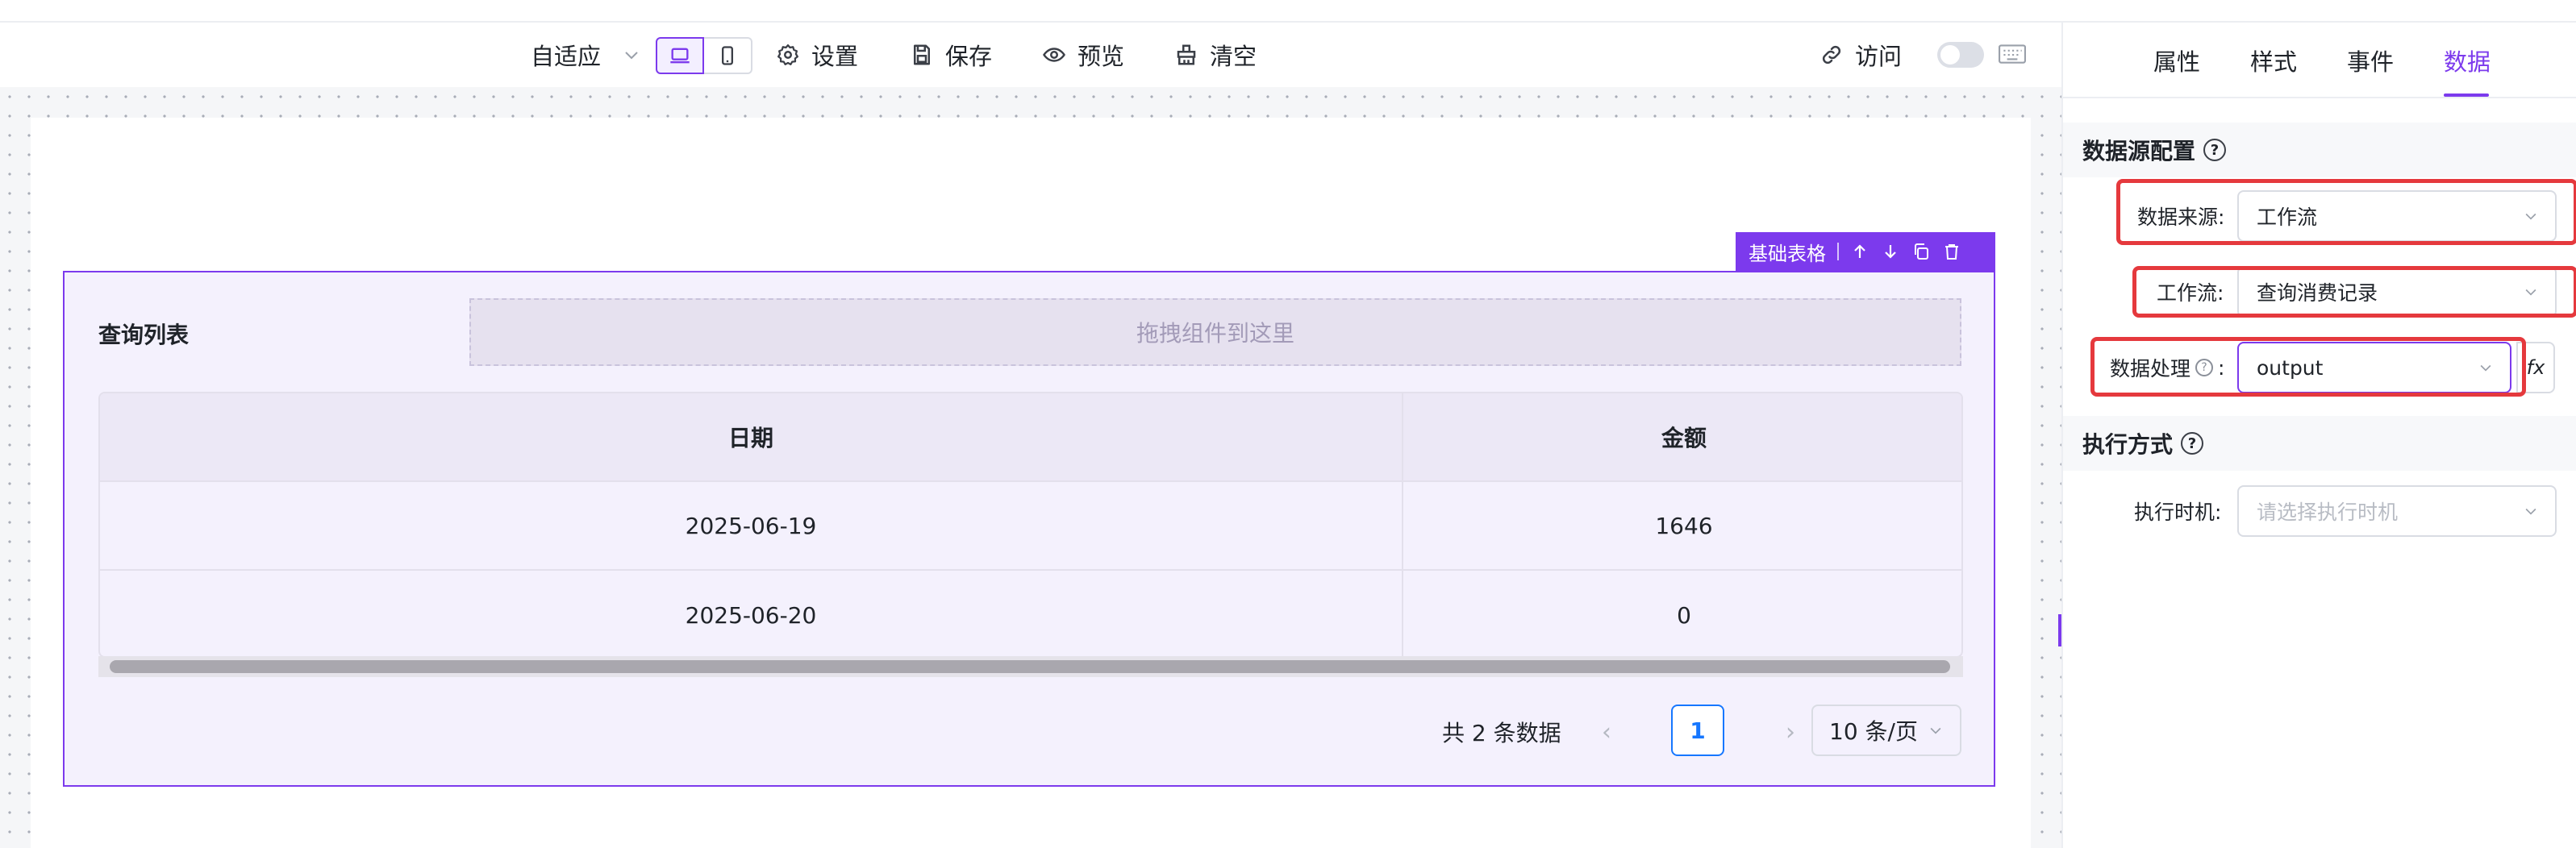  Describe the element at coordinates (1684, 525) in the screenshot. I see `table-cell: 1646` at that location.